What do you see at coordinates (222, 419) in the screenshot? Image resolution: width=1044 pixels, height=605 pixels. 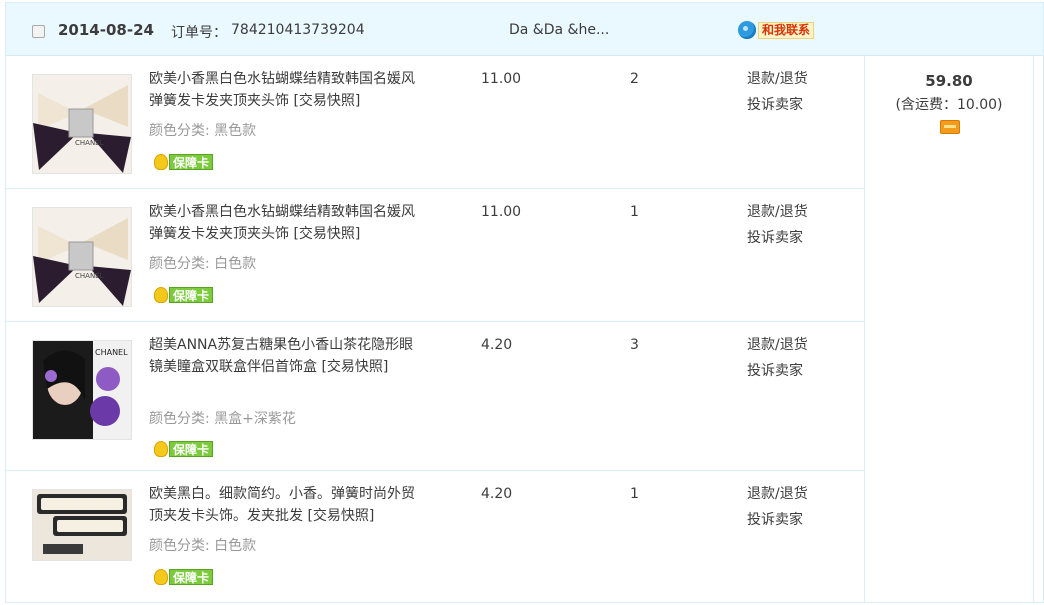 I see `product-attribute: 颜色分类: 黑盒+深紫花` at bounding box center [222, 419].